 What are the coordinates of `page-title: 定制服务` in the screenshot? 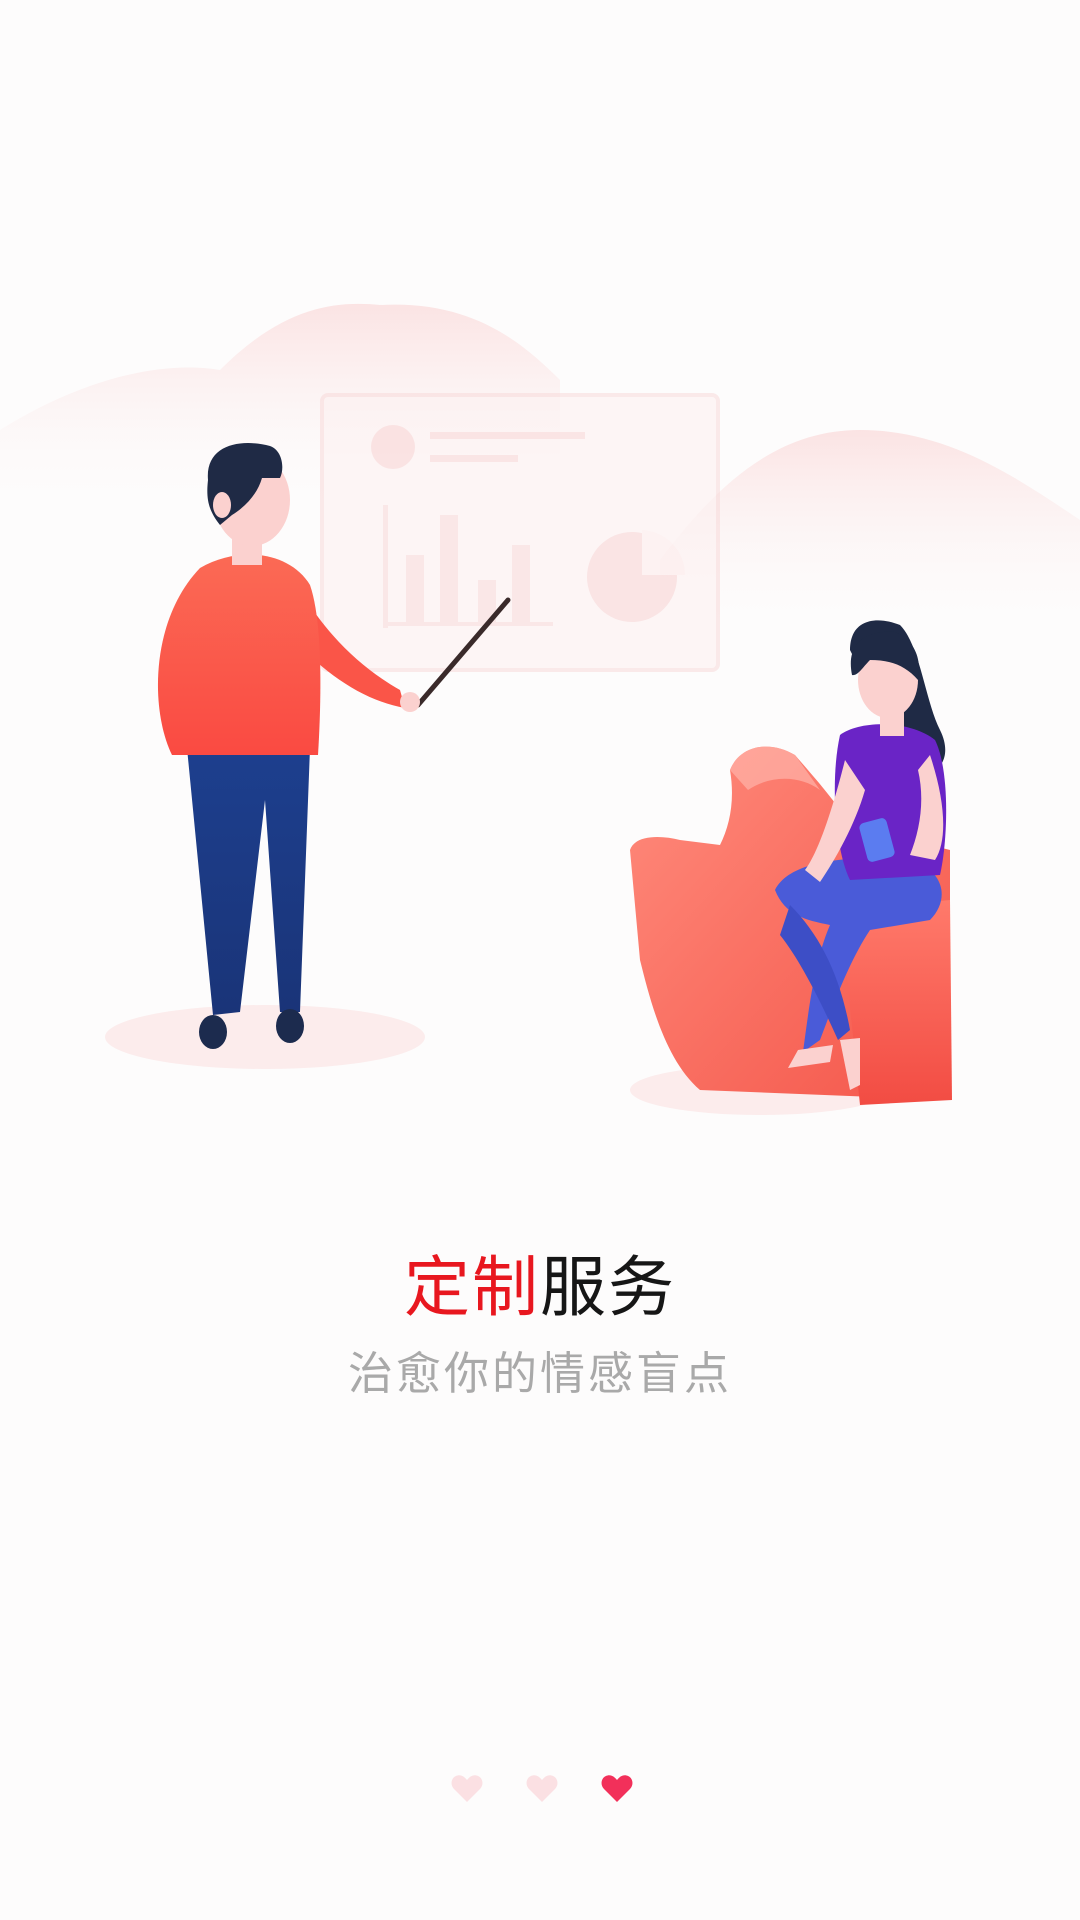 It's located at (540, 1288).